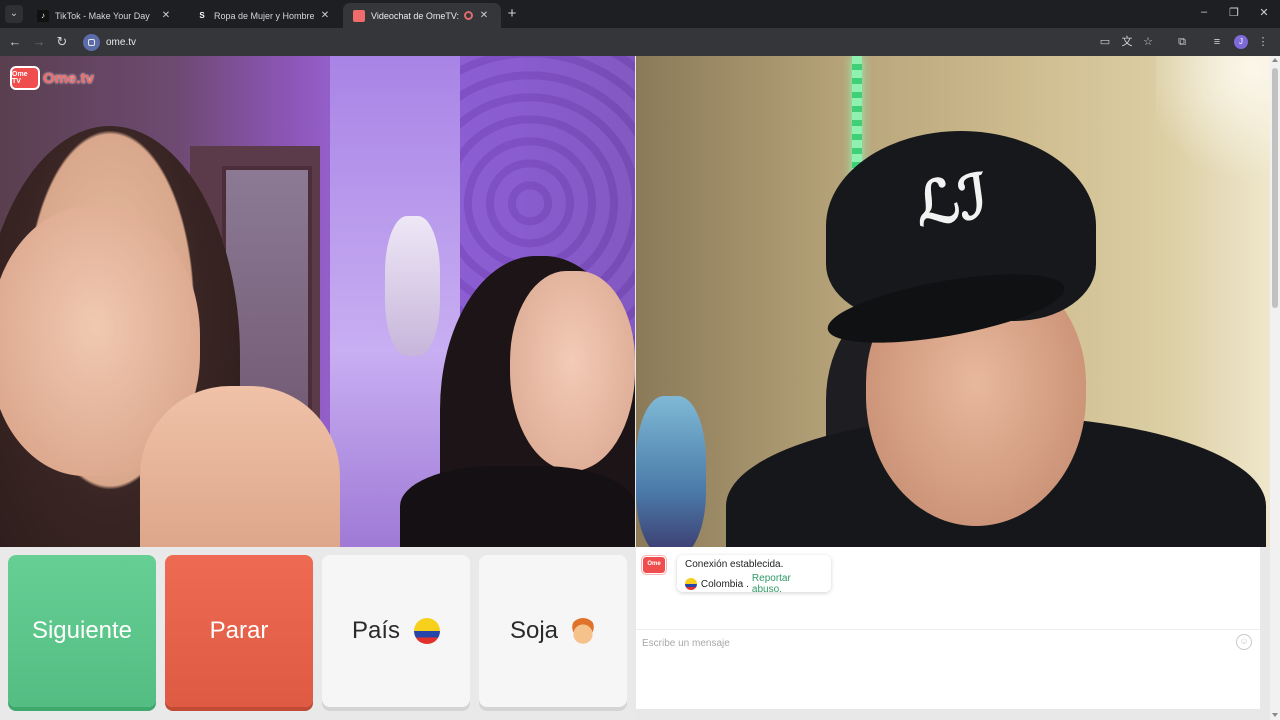 Image resolution: width=1280 pixels, height=720 pixels. Describe the element at coordinates (91, 42) in the screenshot. I see `site-info-icon` at that location.